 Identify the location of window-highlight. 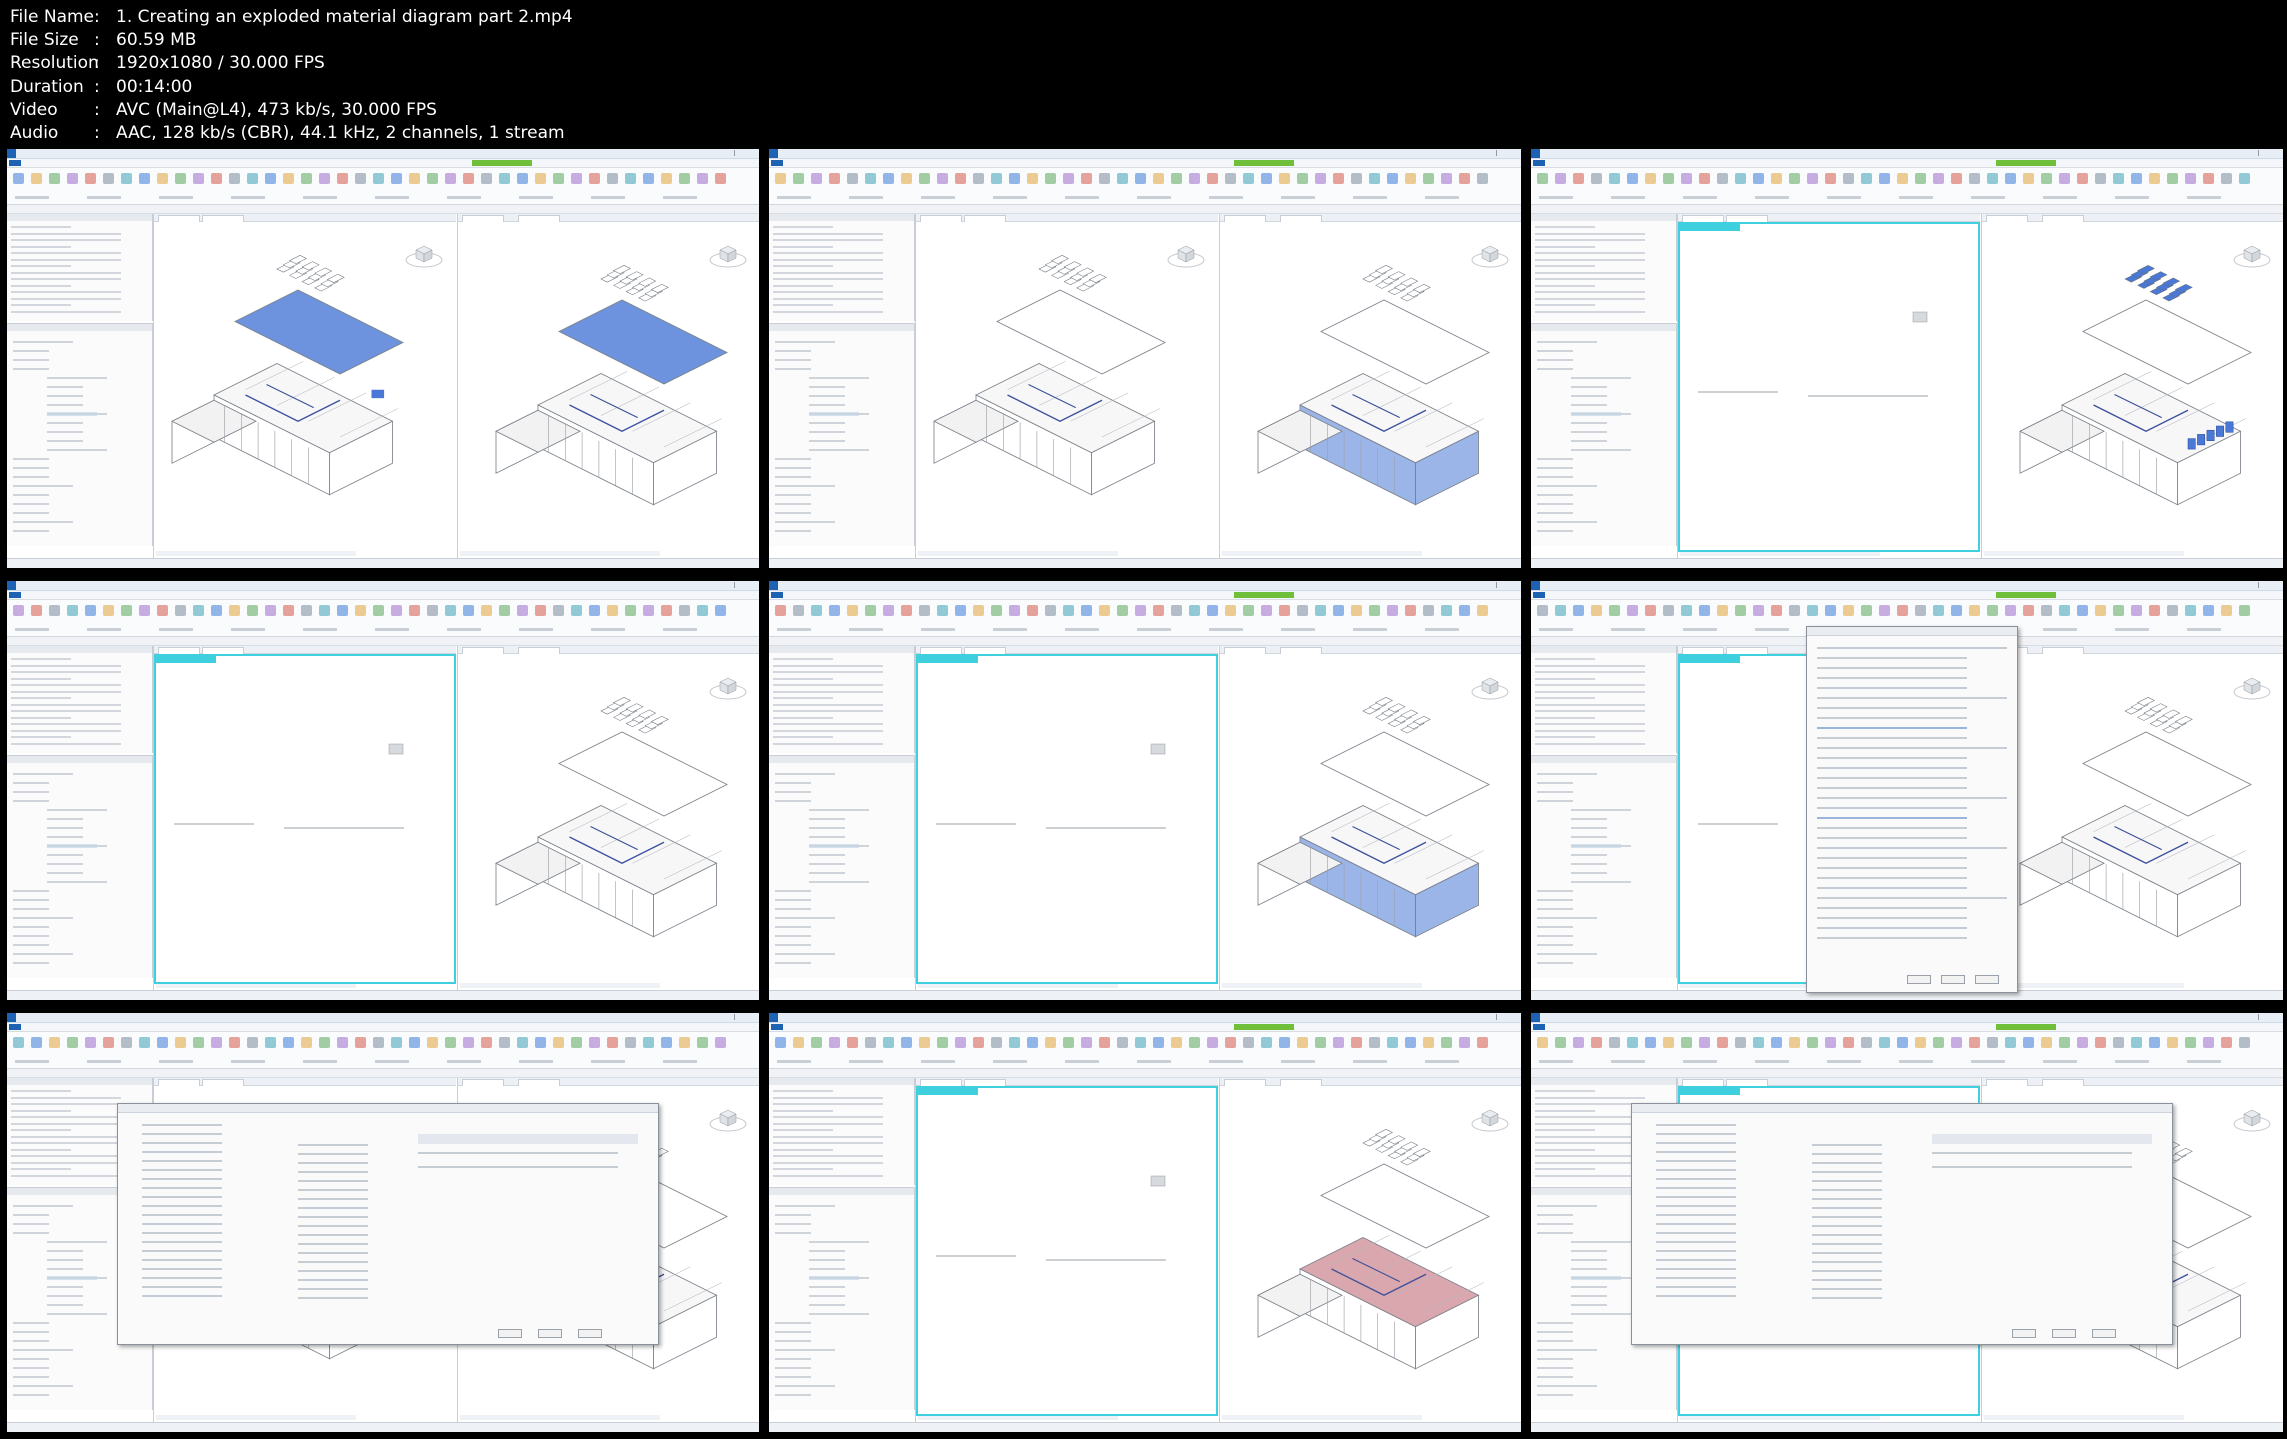
(2201, 440).